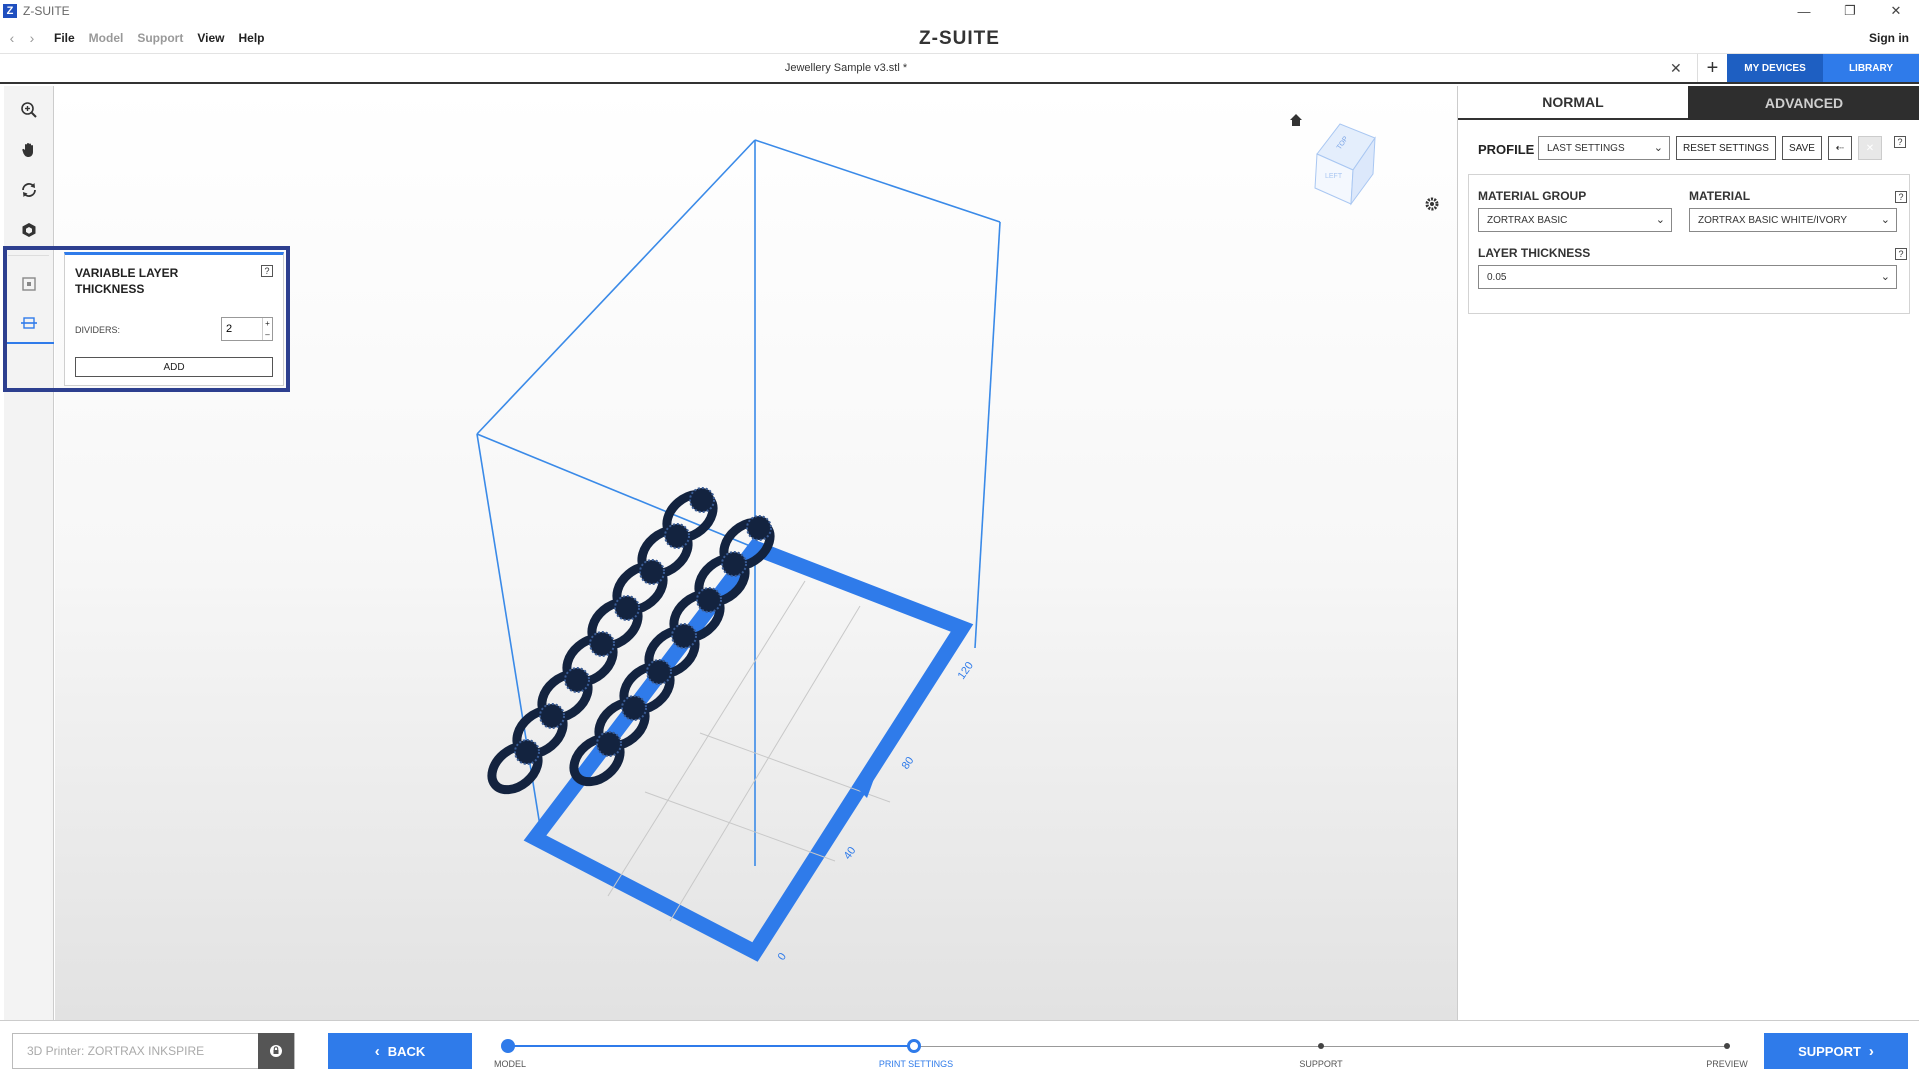  Describe the element at coordinates (46, 11) in the screenshot. I see `window-title: Z-SUITE` at that location.